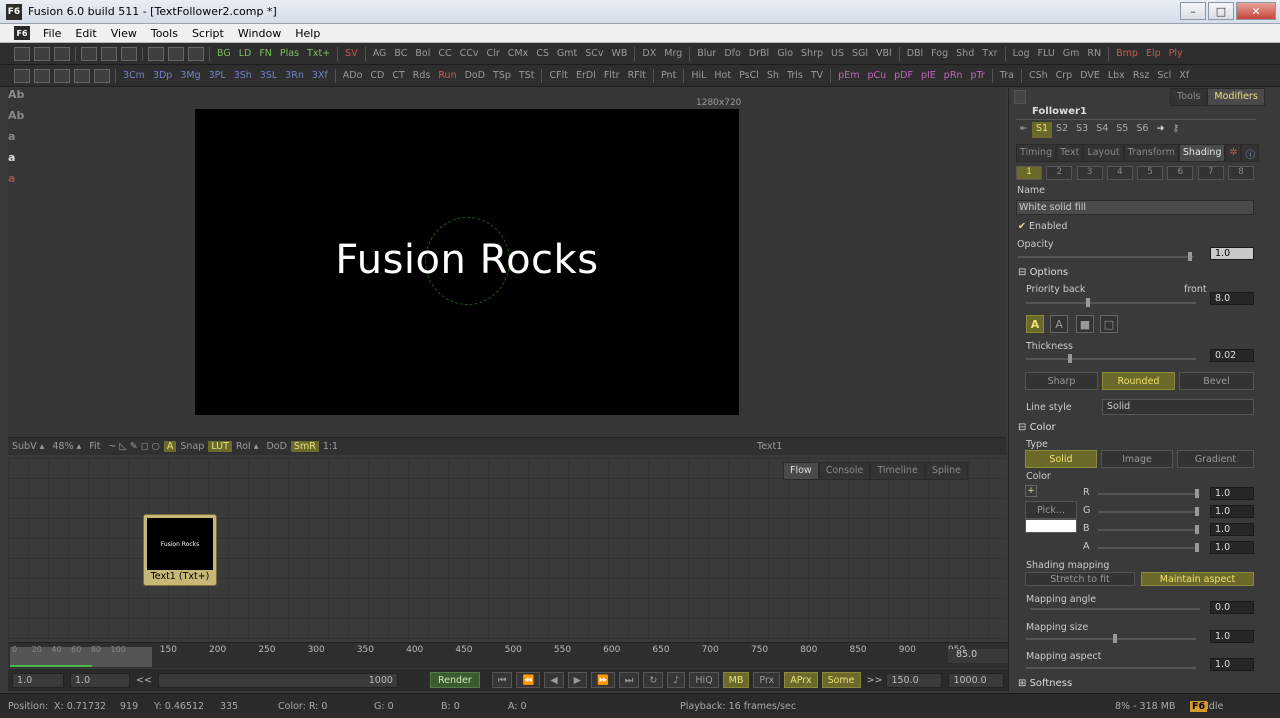 This screenshot has height=718, width=1280. What do you see at coordinates (1136, 113) in the screenshot?
I see `inspector-tool-title: Follower1` at bounding box center [1136, 113].